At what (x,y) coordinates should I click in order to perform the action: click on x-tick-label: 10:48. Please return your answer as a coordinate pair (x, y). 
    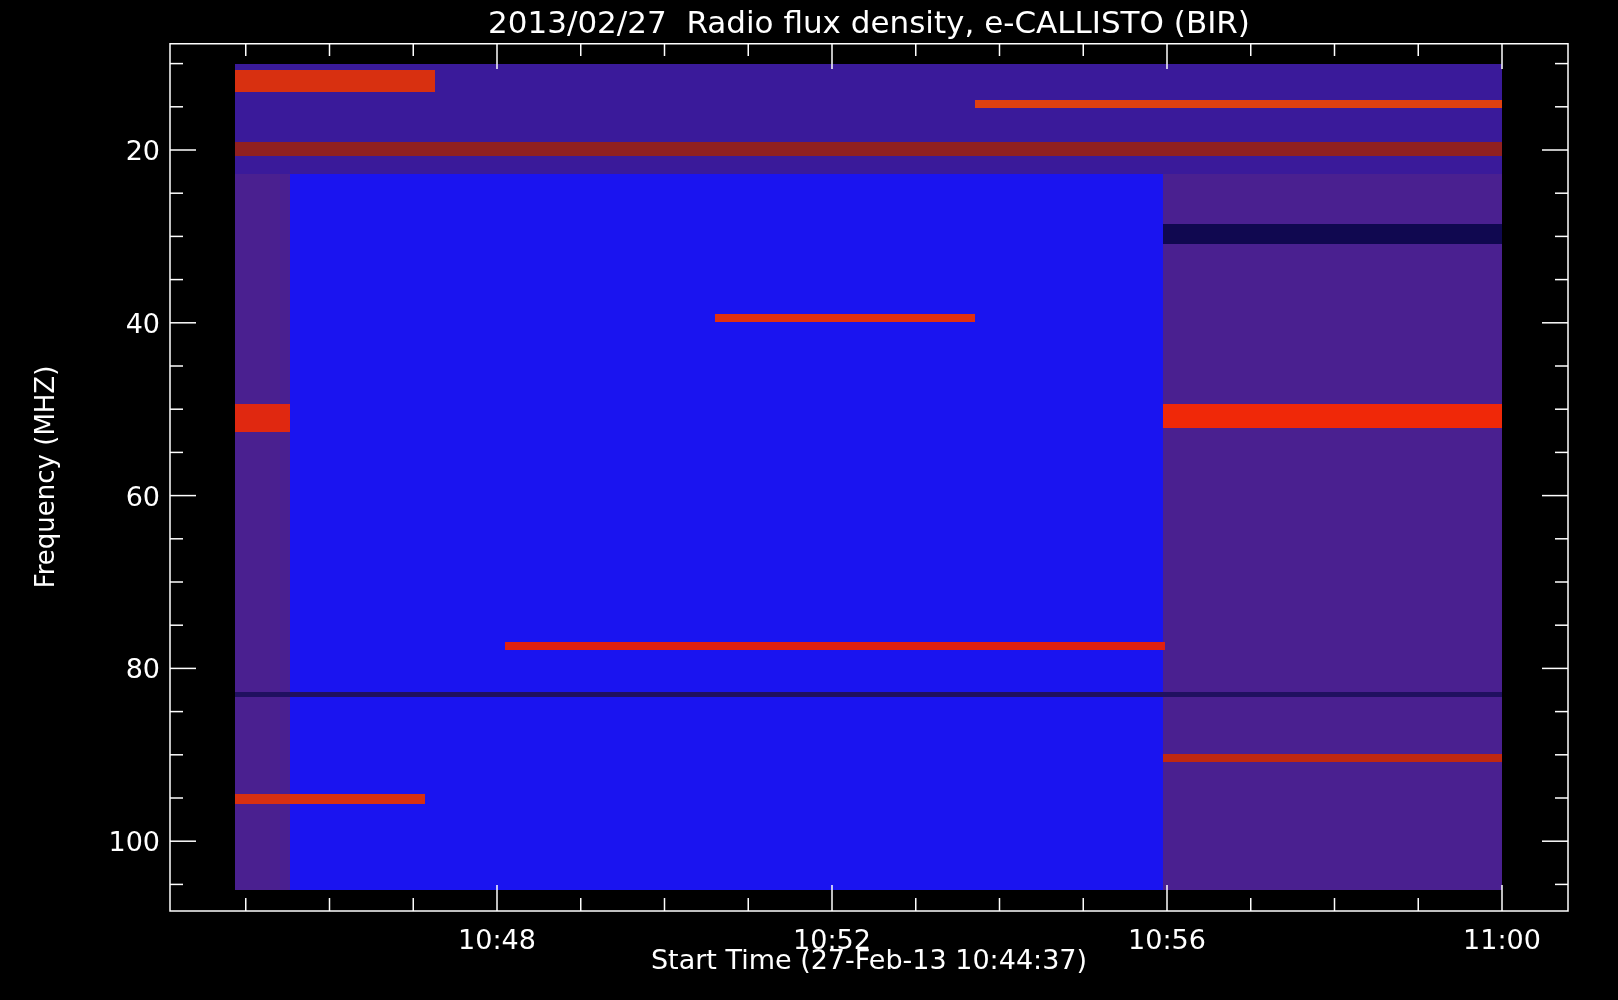
    Looking at the image, I should click on (497, 939).